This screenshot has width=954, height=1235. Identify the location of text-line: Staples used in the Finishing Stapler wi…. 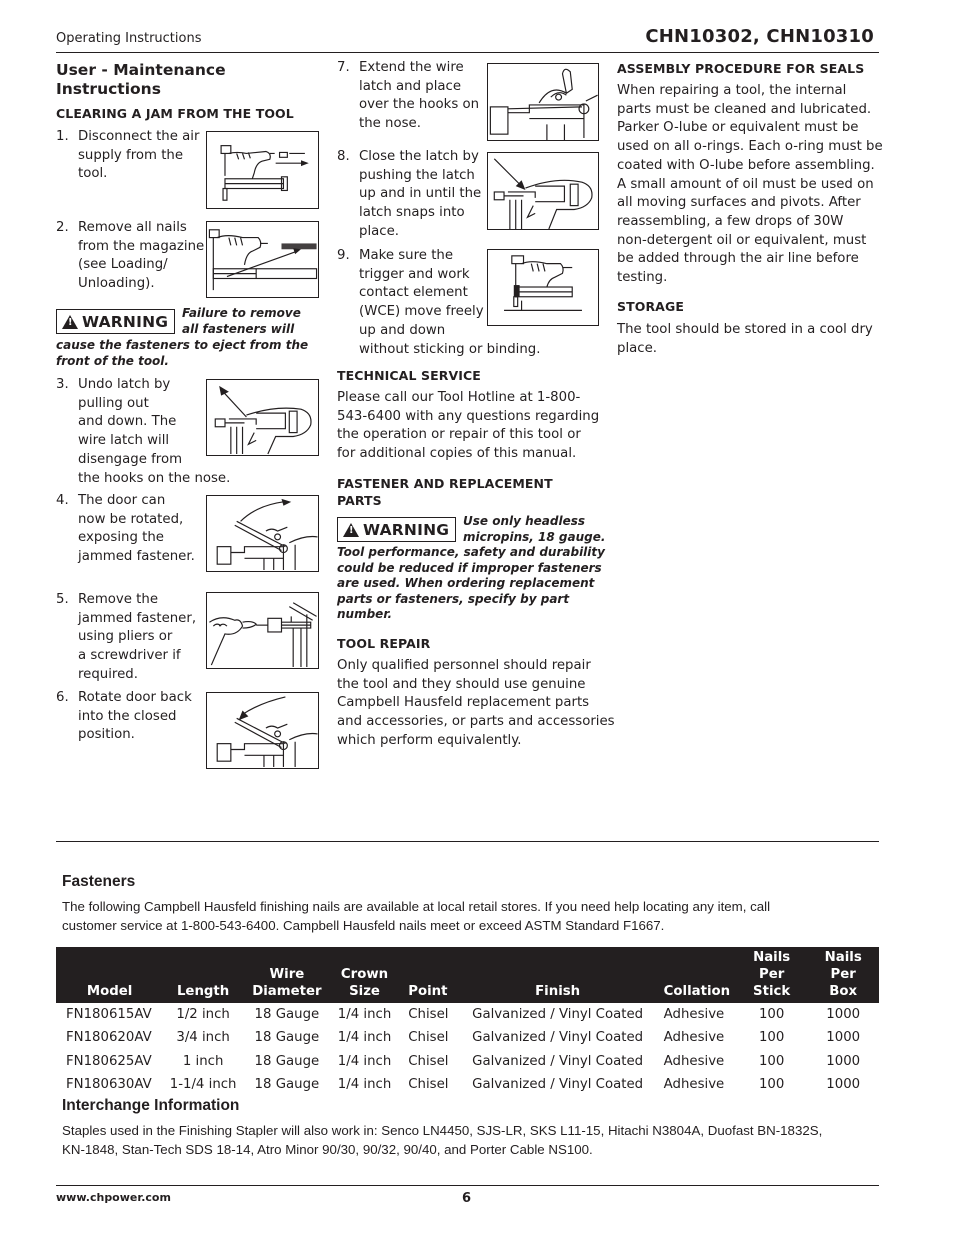
(442, 1130).